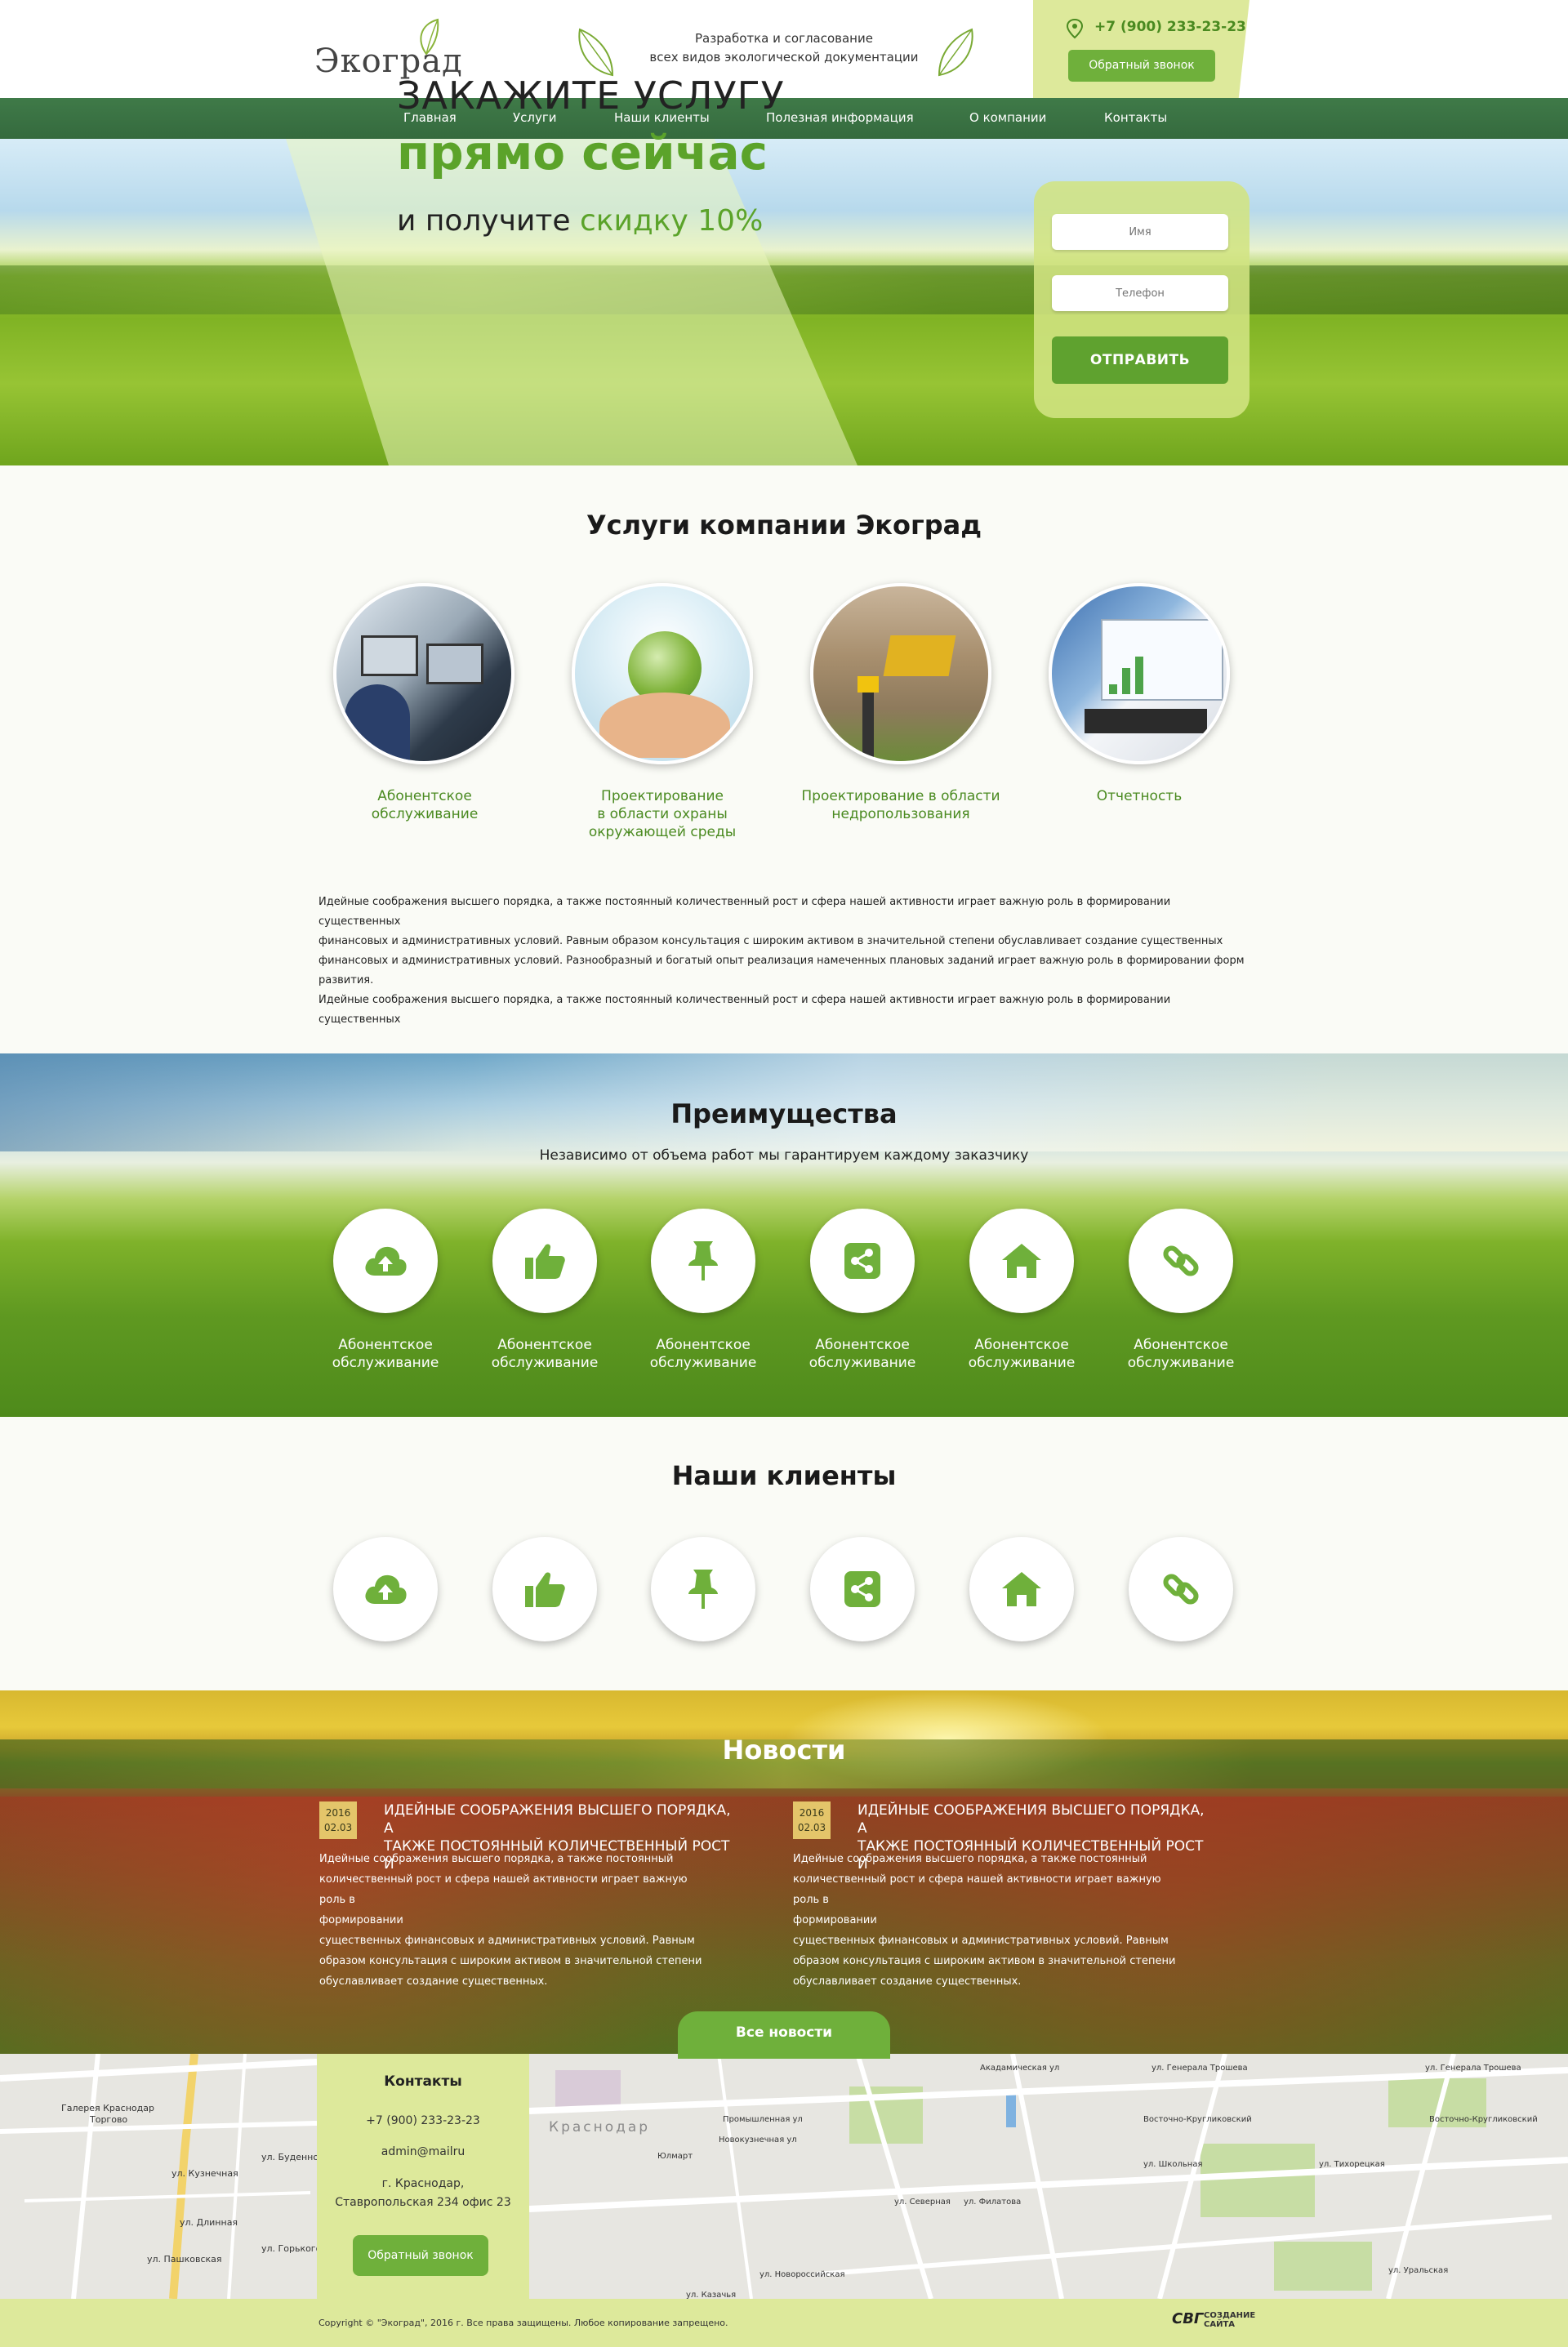 Image resolution: width=1568 pixels, height=2347 pixels. I want to click on hero-line3-prefix: и получите, so click(488, 221).